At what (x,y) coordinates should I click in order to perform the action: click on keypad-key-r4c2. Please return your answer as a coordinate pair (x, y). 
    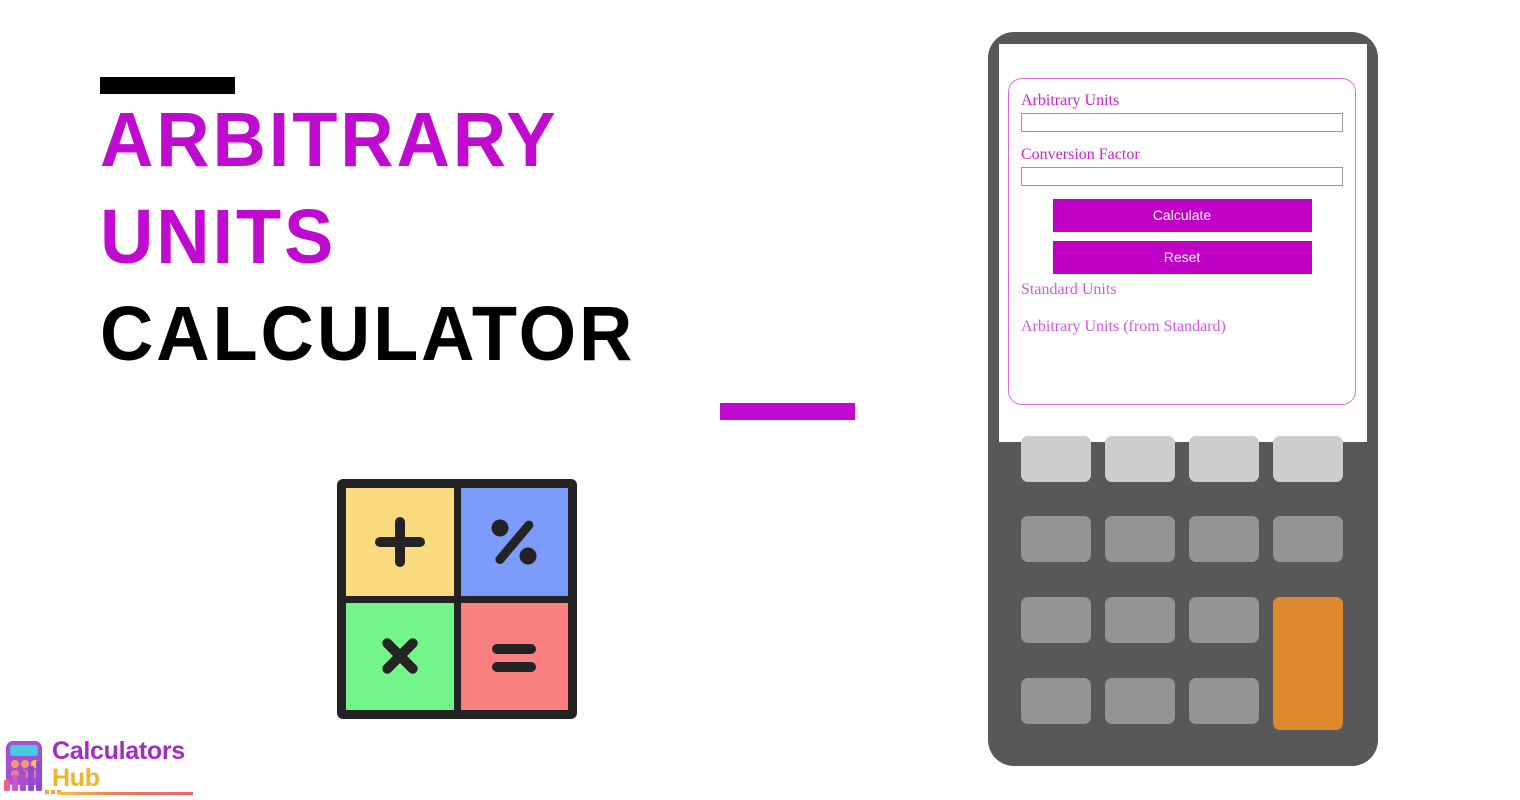
    Looking at the image, I should click on (1140, 701).